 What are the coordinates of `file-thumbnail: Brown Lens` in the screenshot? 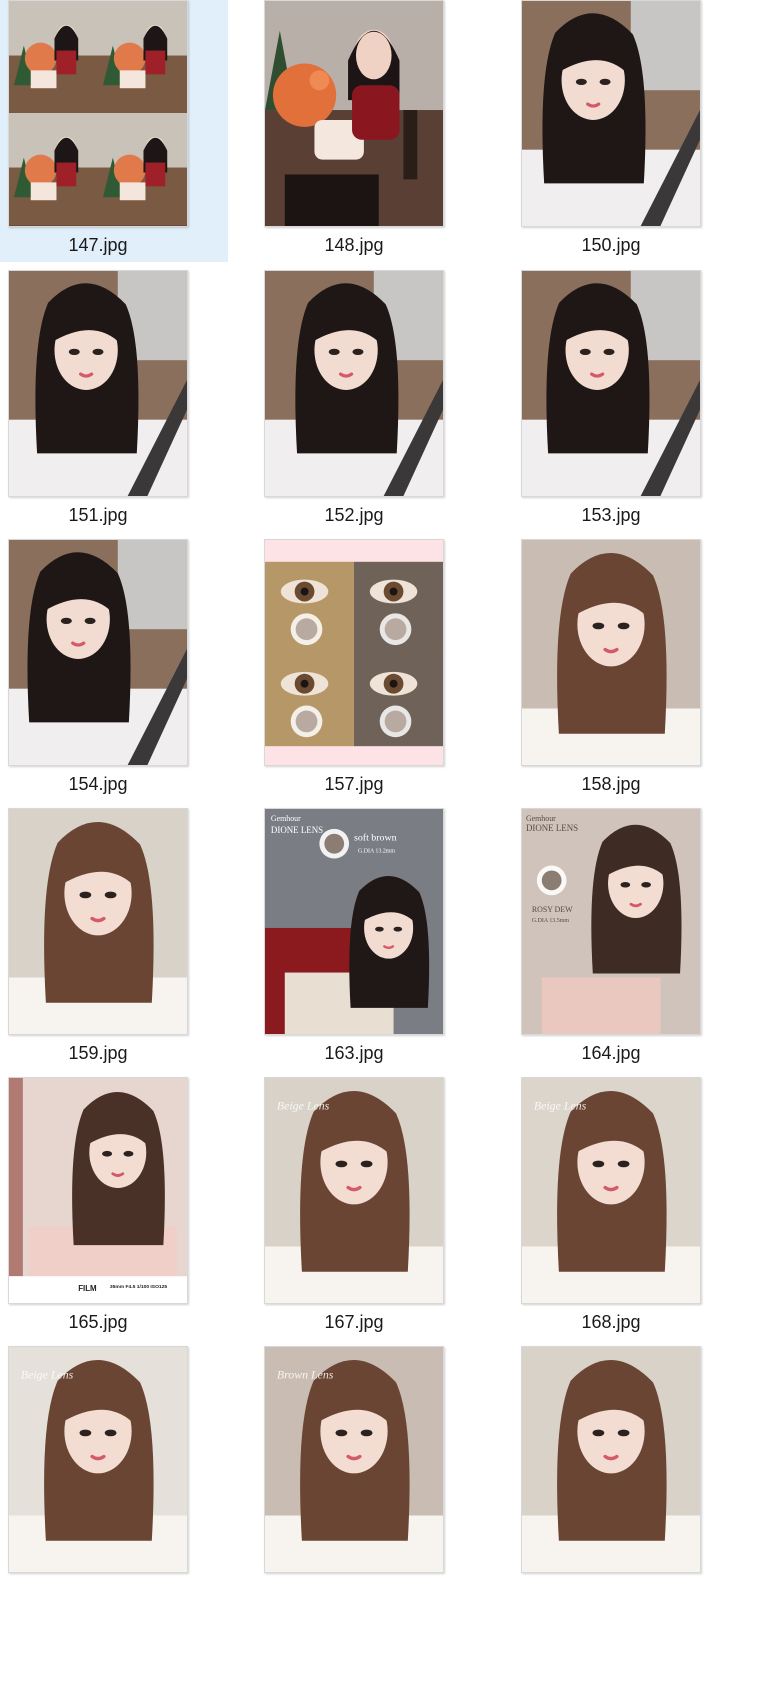 It's located at (354, 1459).